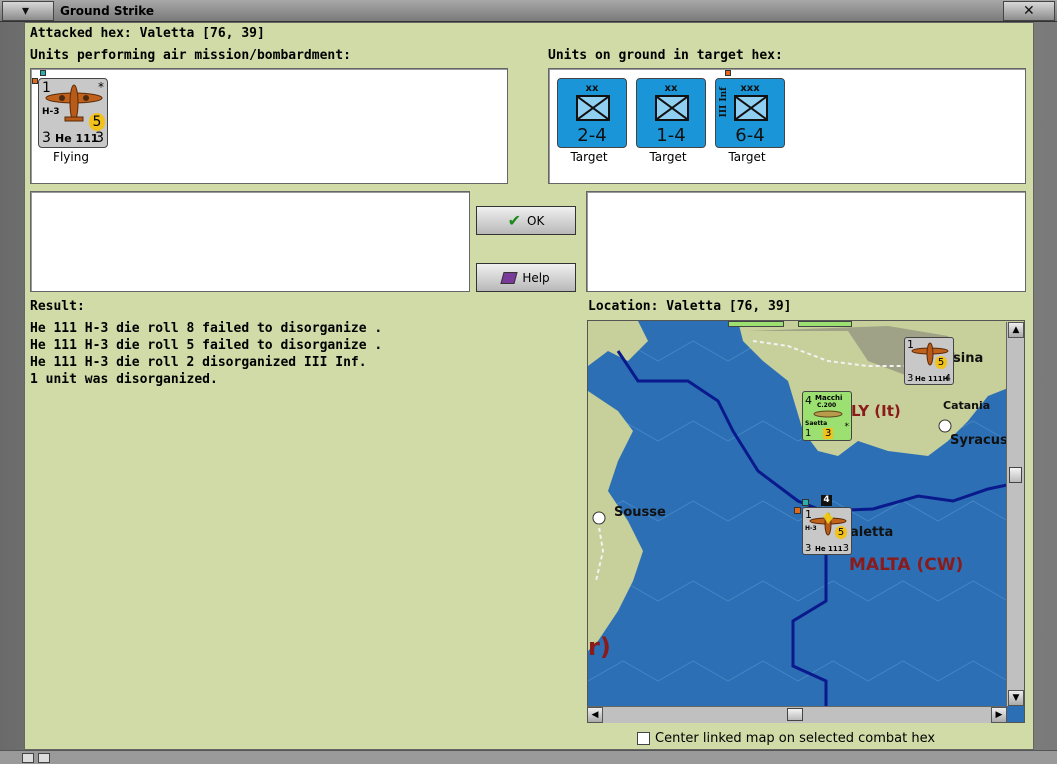 The height and width of the screenshot is (764, 1057). I want to click on horizontal-scroll-thumb, so click(795, 714).